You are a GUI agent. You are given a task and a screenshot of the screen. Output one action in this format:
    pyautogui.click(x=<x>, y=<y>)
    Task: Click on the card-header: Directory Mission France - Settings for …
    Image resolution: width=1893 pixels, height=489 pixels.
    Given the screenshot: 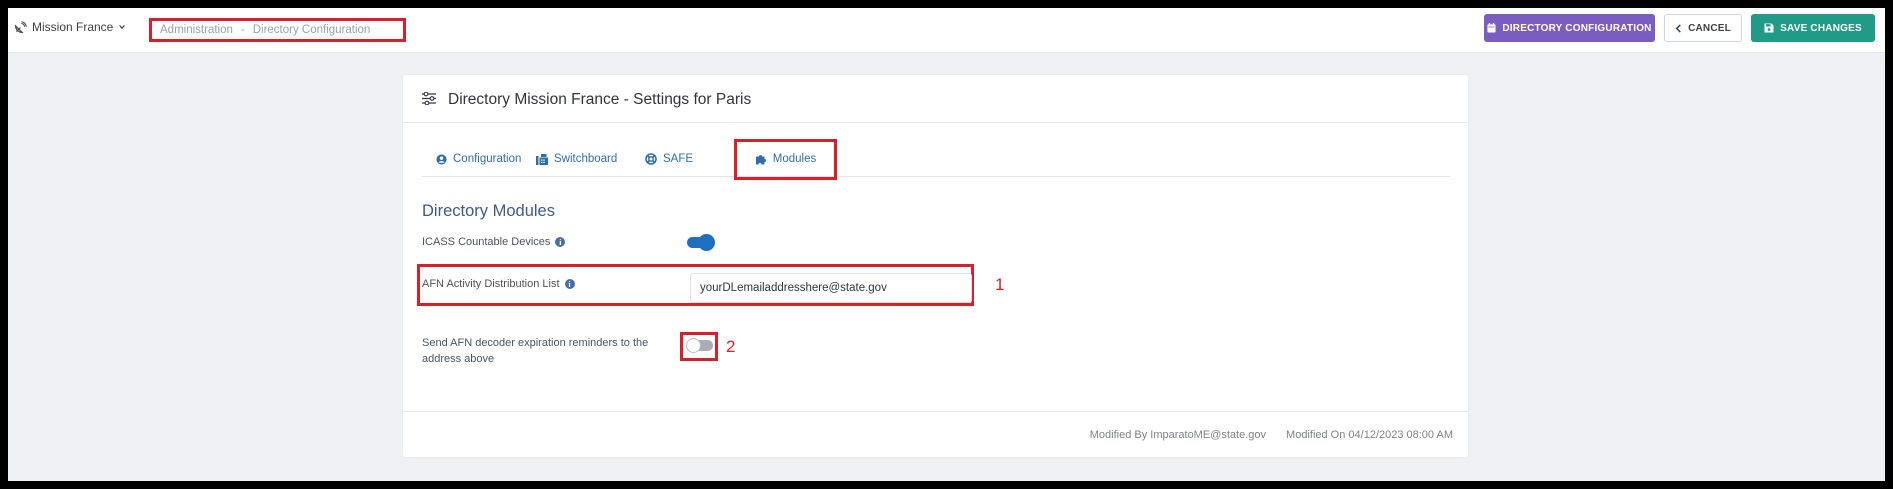 What is the action you would take?
    pyautogui.click(x=935, y=99)
    